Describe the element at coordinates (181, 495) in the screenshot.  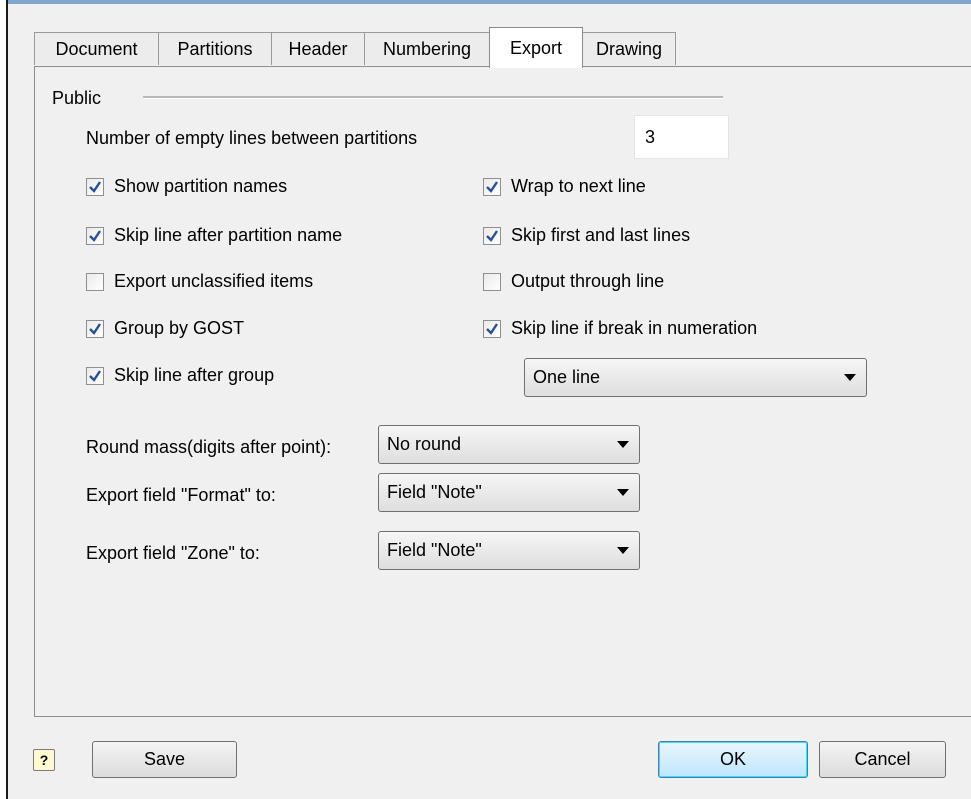
I see `export-format-label: Export field "Format" to:` at that location.